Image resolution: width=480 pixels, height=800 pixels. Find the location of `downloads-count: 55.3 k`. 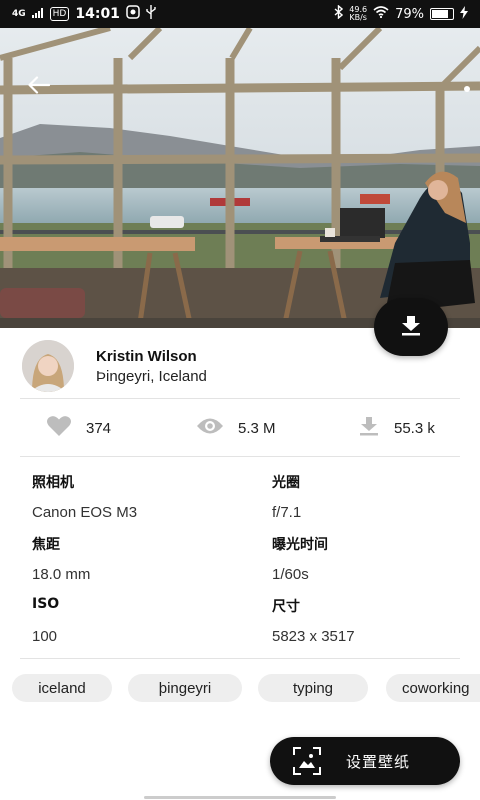

downloads-count: 55.3 k is located at coordinates (414, 428).